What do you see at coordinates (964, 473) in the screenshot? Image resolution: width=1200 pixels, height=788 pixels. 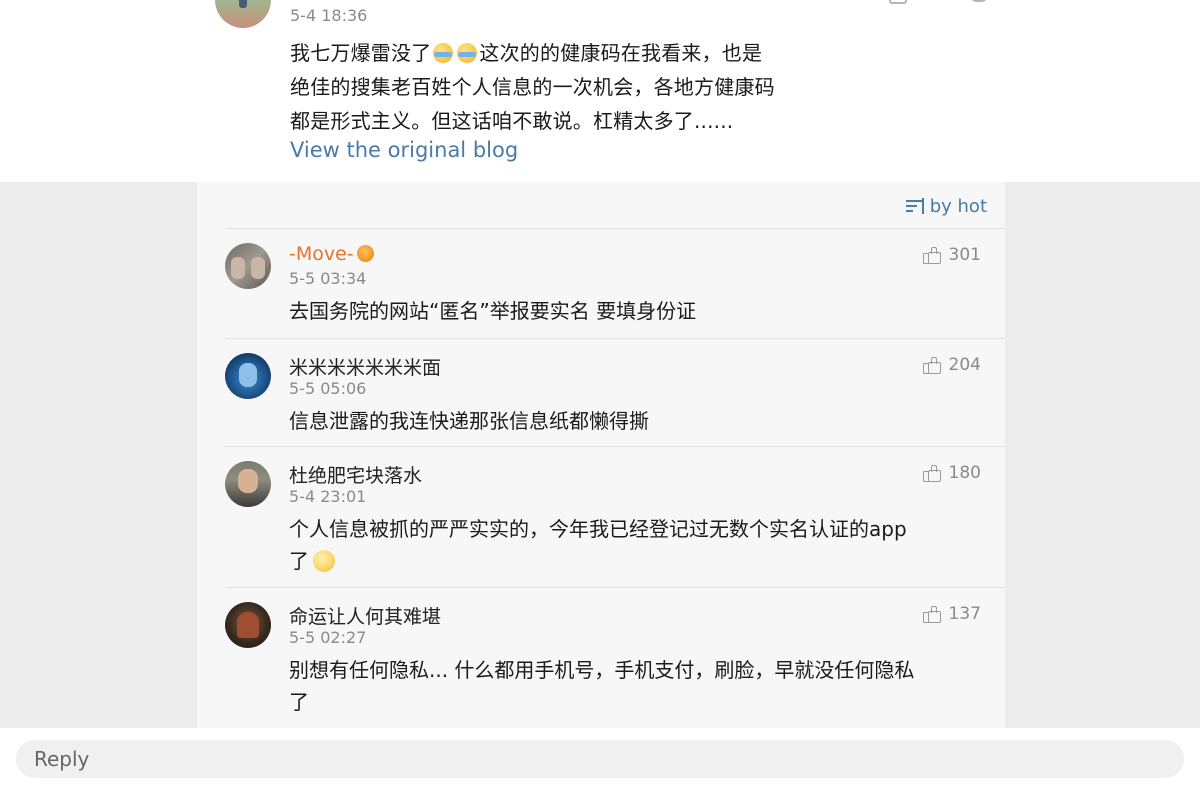 I see `like-count: 180` at bounding box center [964, 473].